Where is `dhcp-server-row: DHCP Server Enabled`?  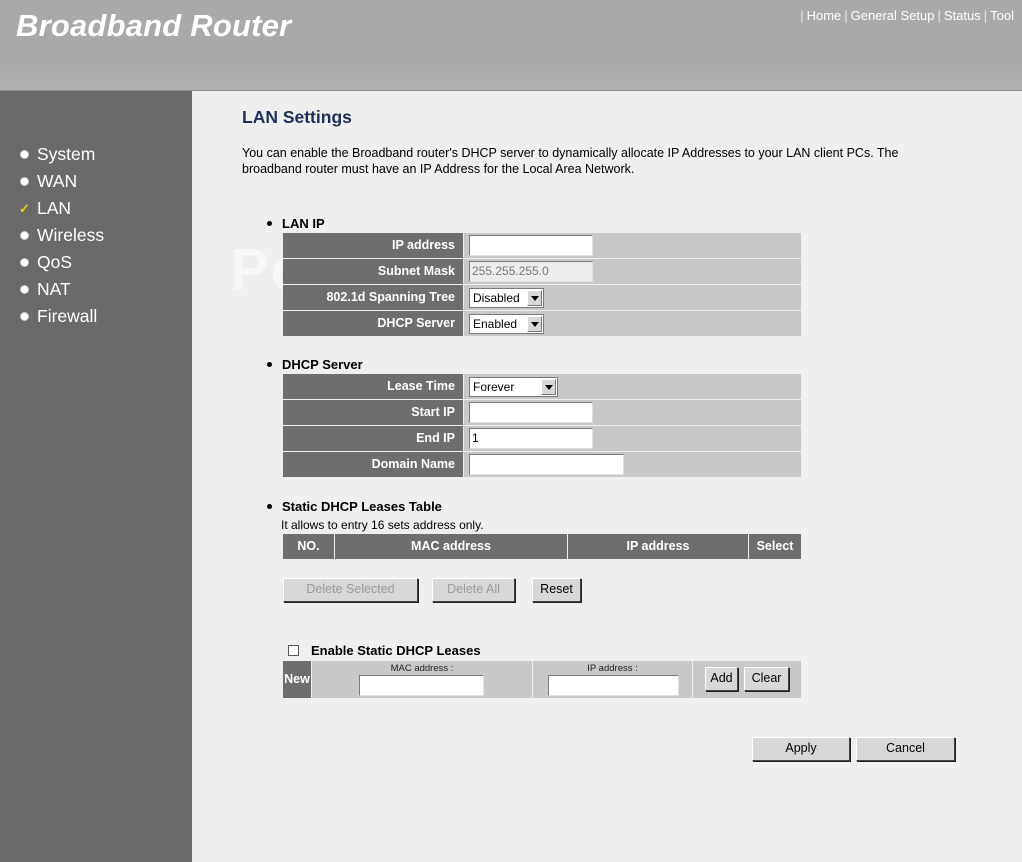 dhcp-server-row: DHCP Server Enabled is located at coordinates (542, 324).